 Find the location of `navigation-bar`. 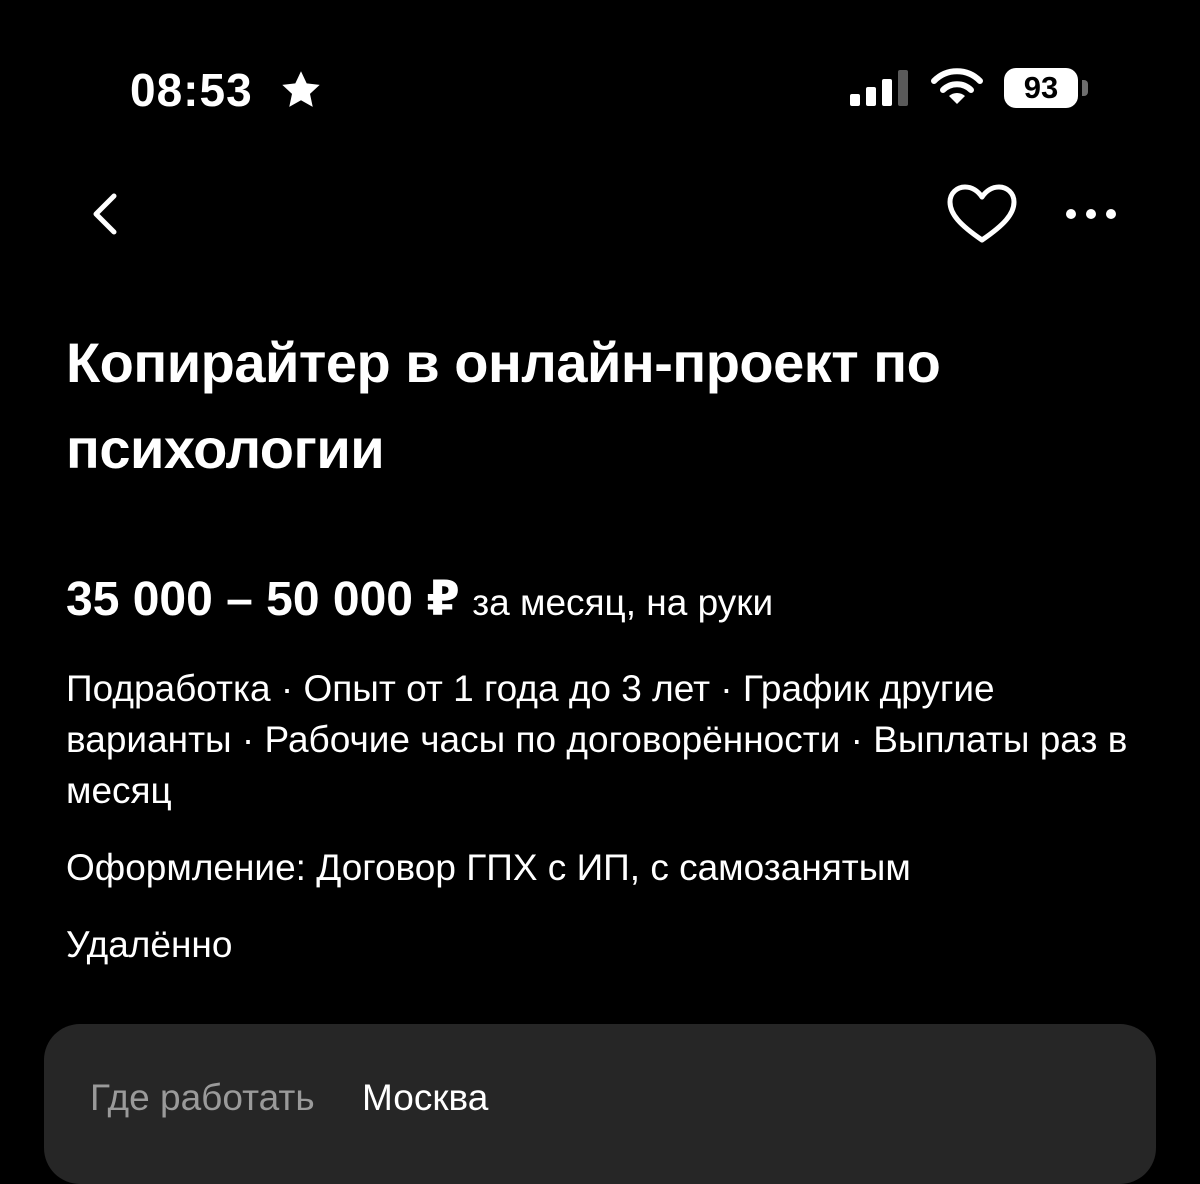

navigation-bar is located at coordinates (600, 215).